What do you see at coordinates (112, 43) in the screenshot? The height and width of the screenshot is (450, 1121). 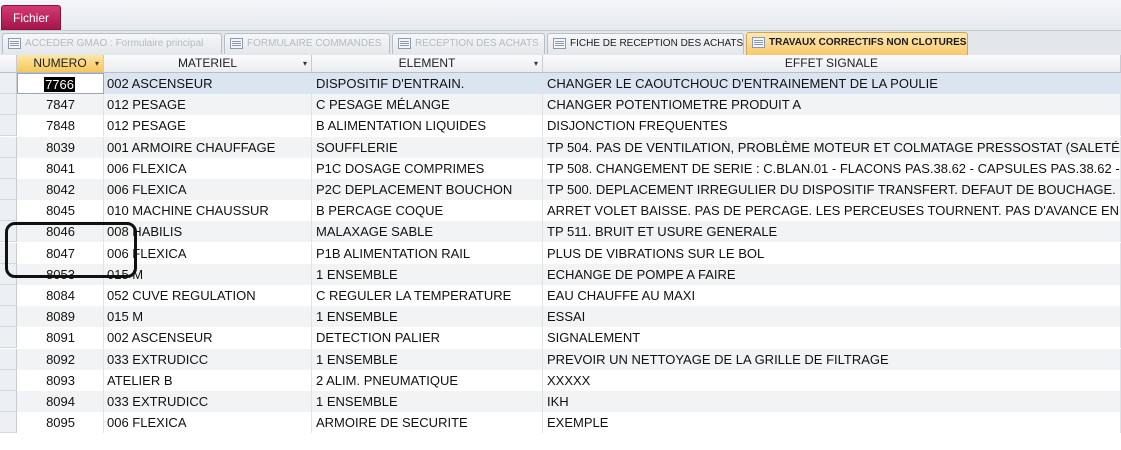 I see `tab-acceder-gmao: ACCEDER GMAO : Formulaire principal` at bounding box center [112, 43].